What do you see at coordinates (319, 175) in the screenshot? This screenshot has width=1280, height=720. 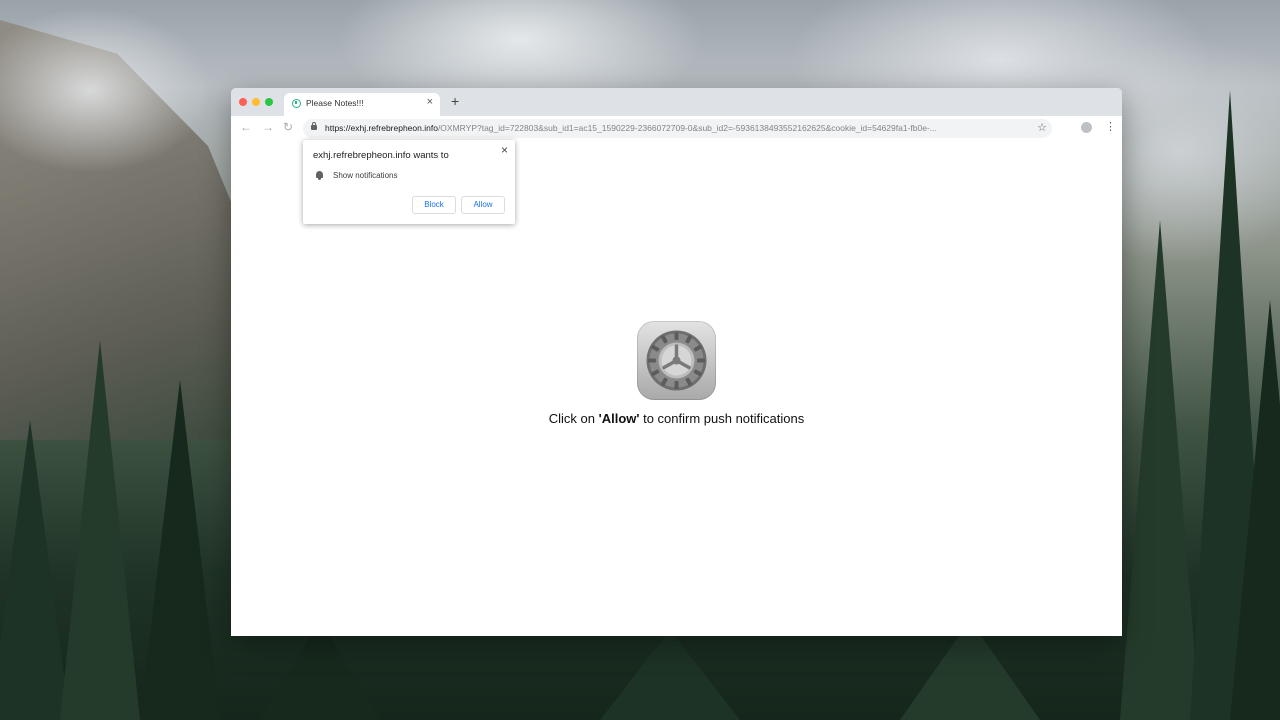 I see `bell-icon` at bounding box center [319, 175].